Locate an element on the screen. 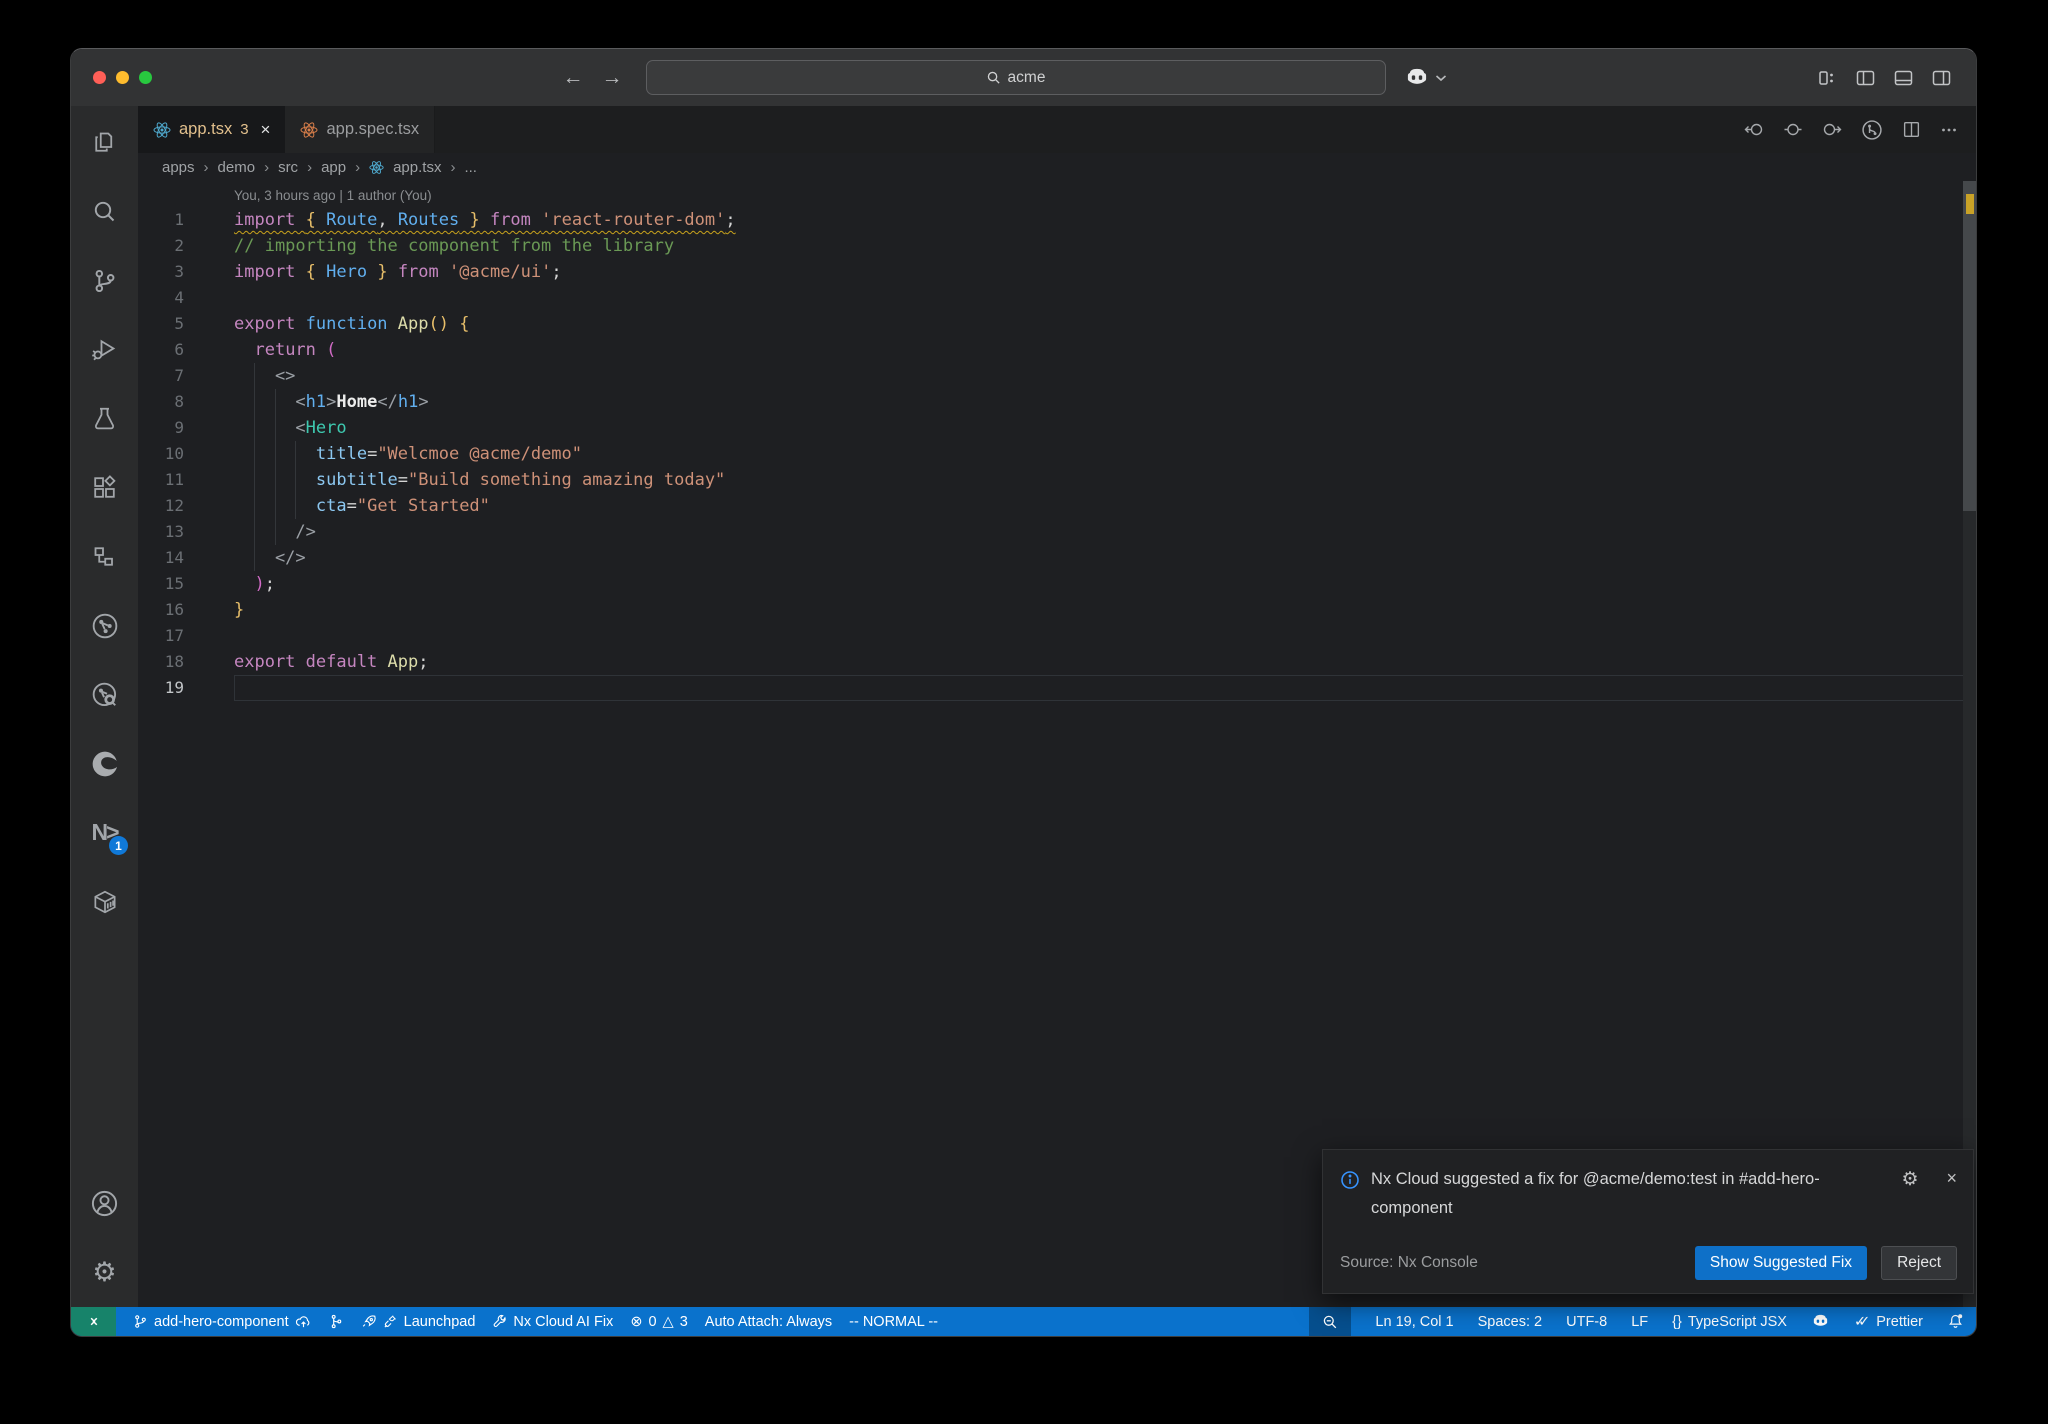 The height and width of the screenshot is (1424, 2048). toggle-panel-icon is located at coordinates (1903, 78).